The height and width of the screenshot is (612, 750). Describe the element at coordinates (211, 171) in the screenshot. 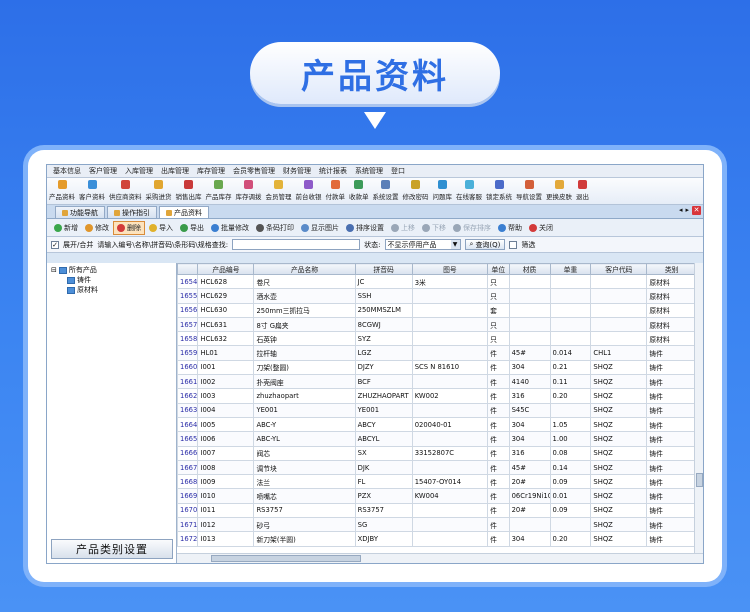

I see `menu-item: 库存管理` at that location.